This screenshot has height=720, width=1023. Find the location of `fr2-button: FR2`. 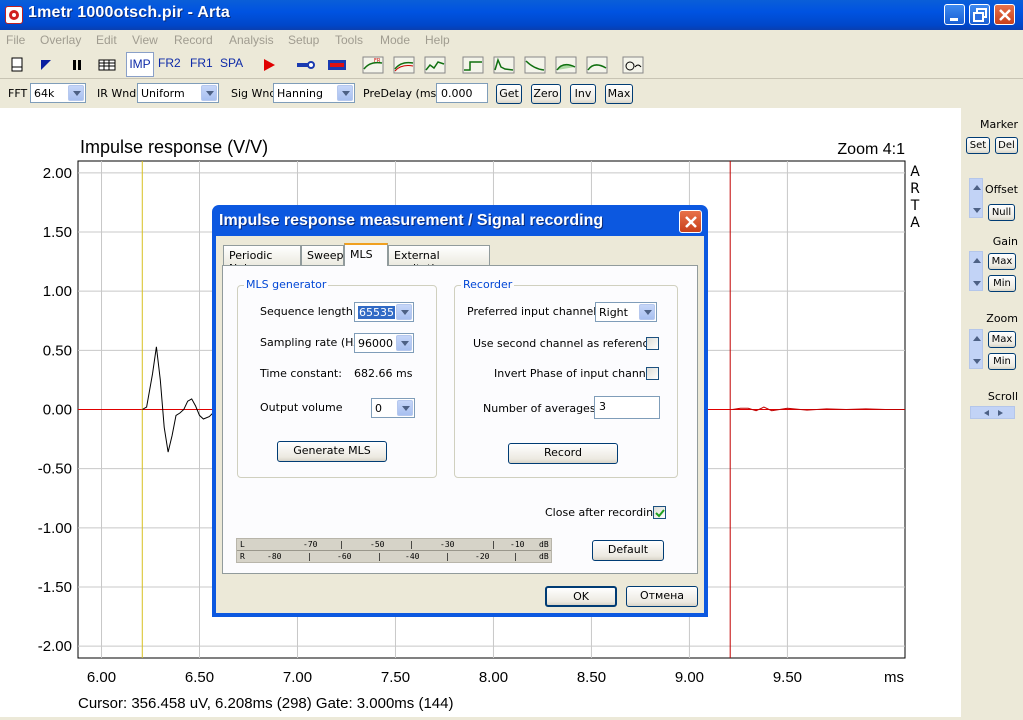

fr2-button: FR2 is located at coordinates (169, 63).